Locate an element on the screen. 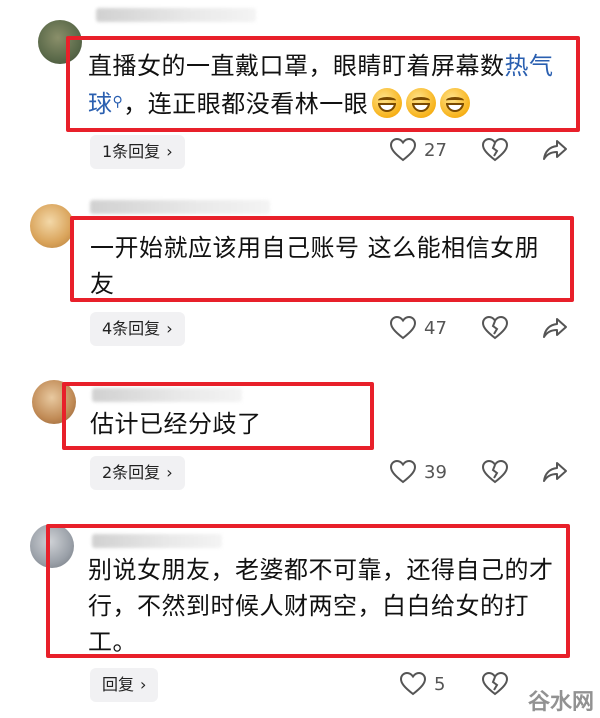 The image size is (600, 718). reply-label: 回复 is located at coordinates (118, 684).